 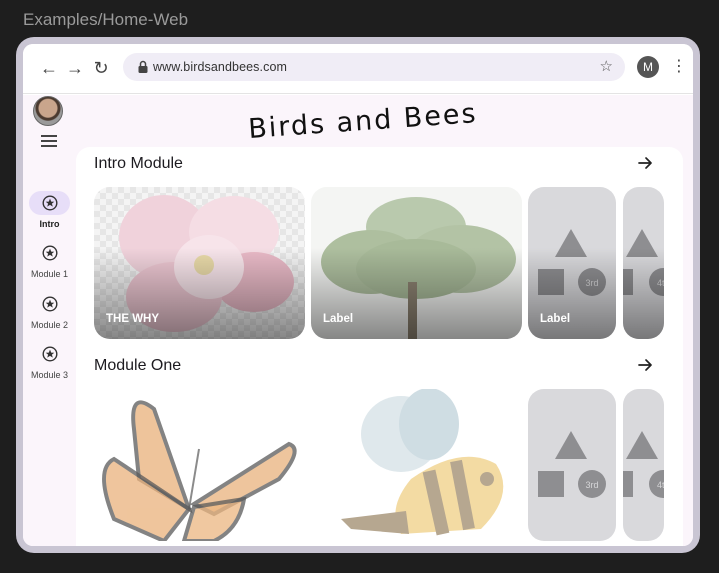 I want to click on bee-image, so click(x=422, y=462).